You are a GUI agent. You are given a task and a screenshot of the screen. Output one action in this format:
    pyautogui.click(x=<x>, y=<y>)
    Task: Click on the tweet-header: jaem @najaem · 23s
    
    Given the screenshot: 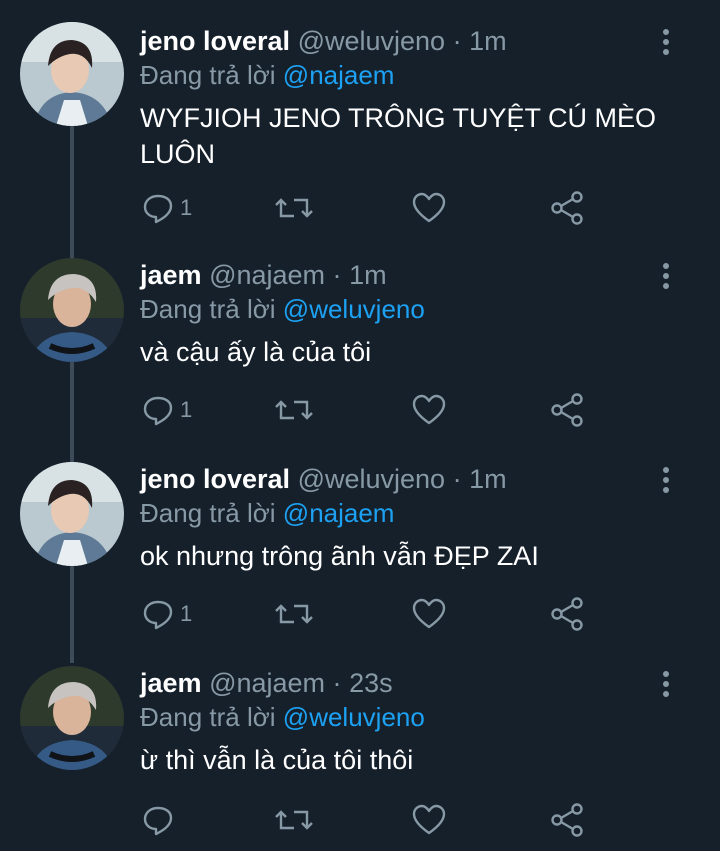 What is the action you would take?
    pyautogui.click(x=266, y=683)
    